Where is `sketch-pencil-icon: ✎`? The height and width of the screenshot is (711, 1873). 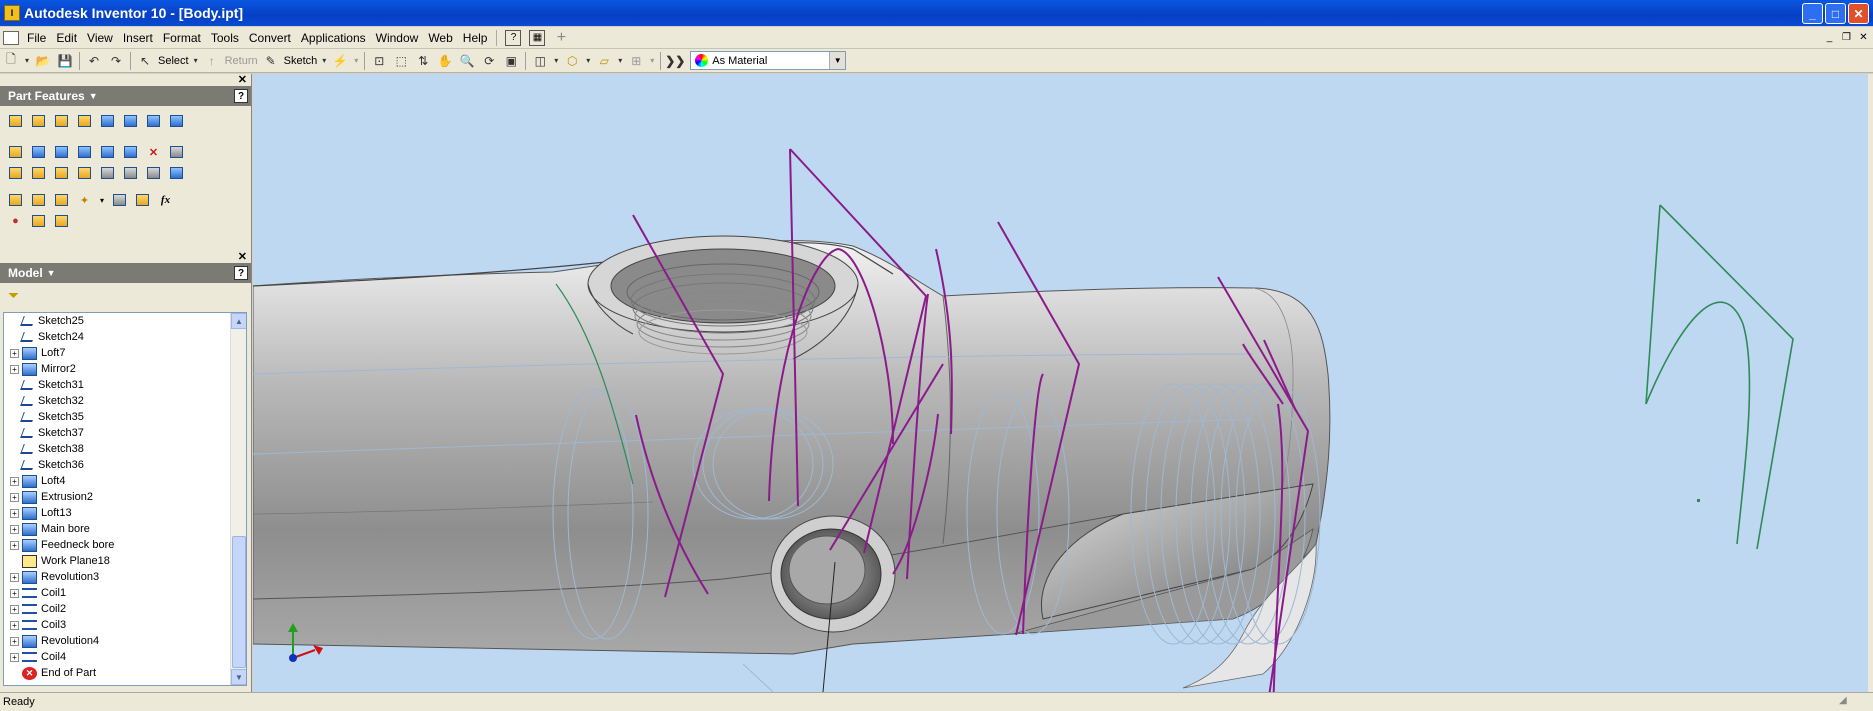 sketch-pencil-icon: ✎ is located at coordinates (271, 61).